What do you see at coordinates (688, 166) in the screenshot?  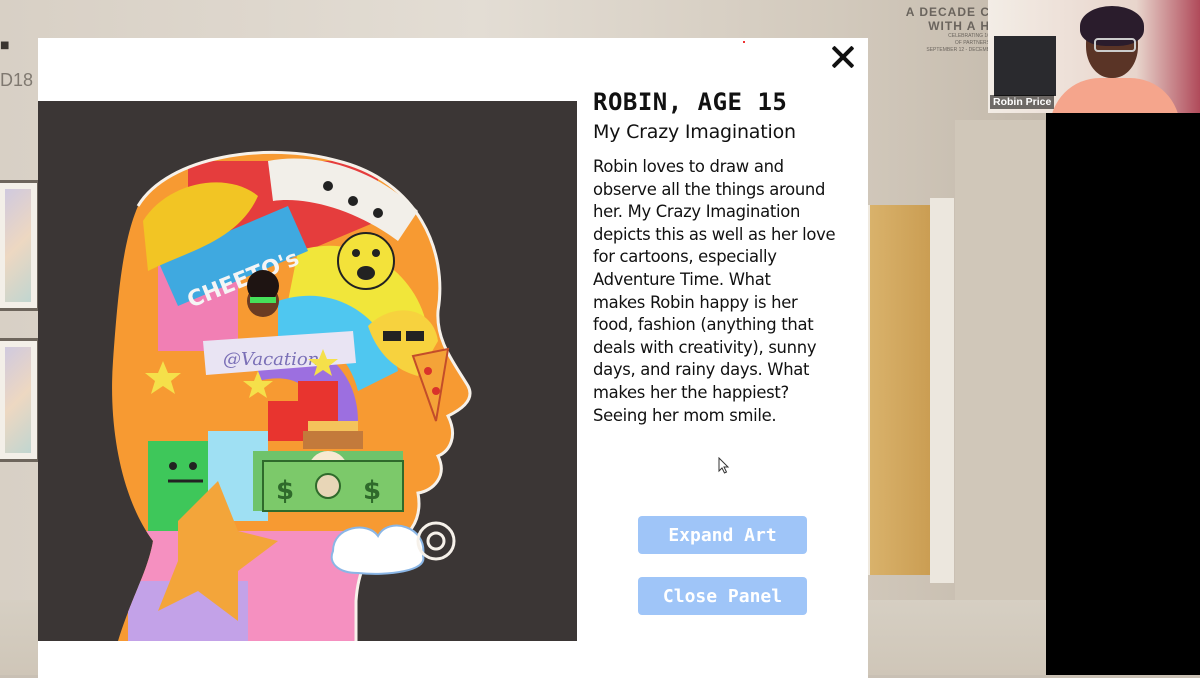 I see `description-line: Robin loves to draw and` at bounding box center [688, 166].